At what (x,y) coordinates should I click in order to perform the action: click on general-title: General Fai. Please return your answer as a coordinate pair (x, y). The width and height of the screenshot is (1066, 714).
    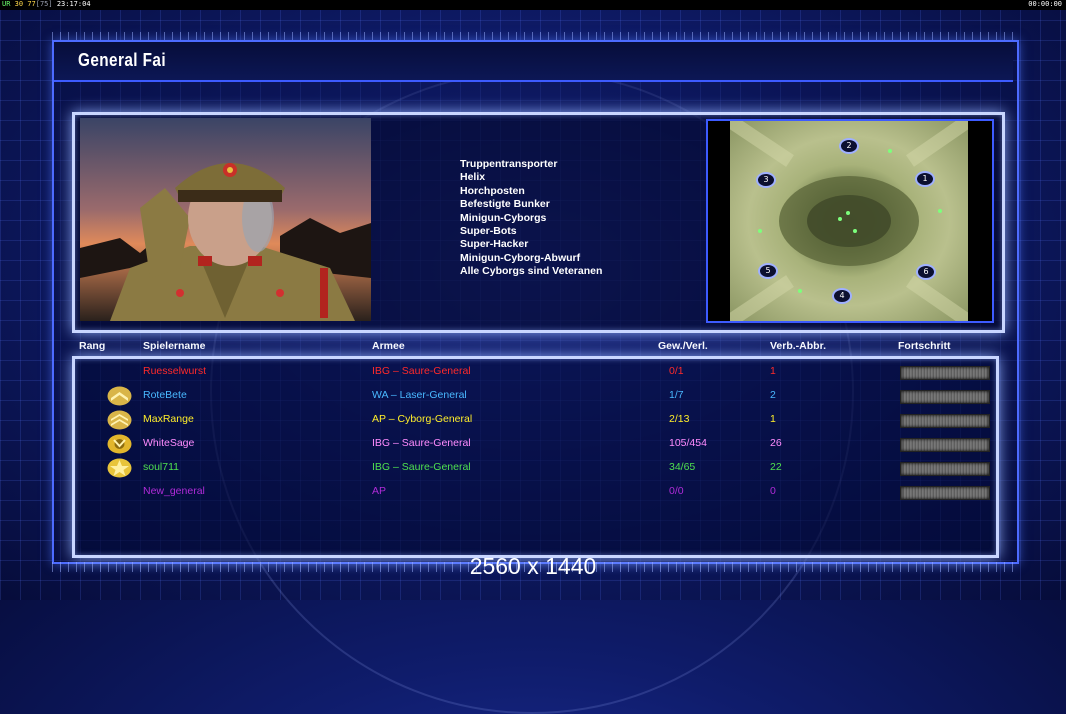
    Looking at the image, I should click on (122, 60).